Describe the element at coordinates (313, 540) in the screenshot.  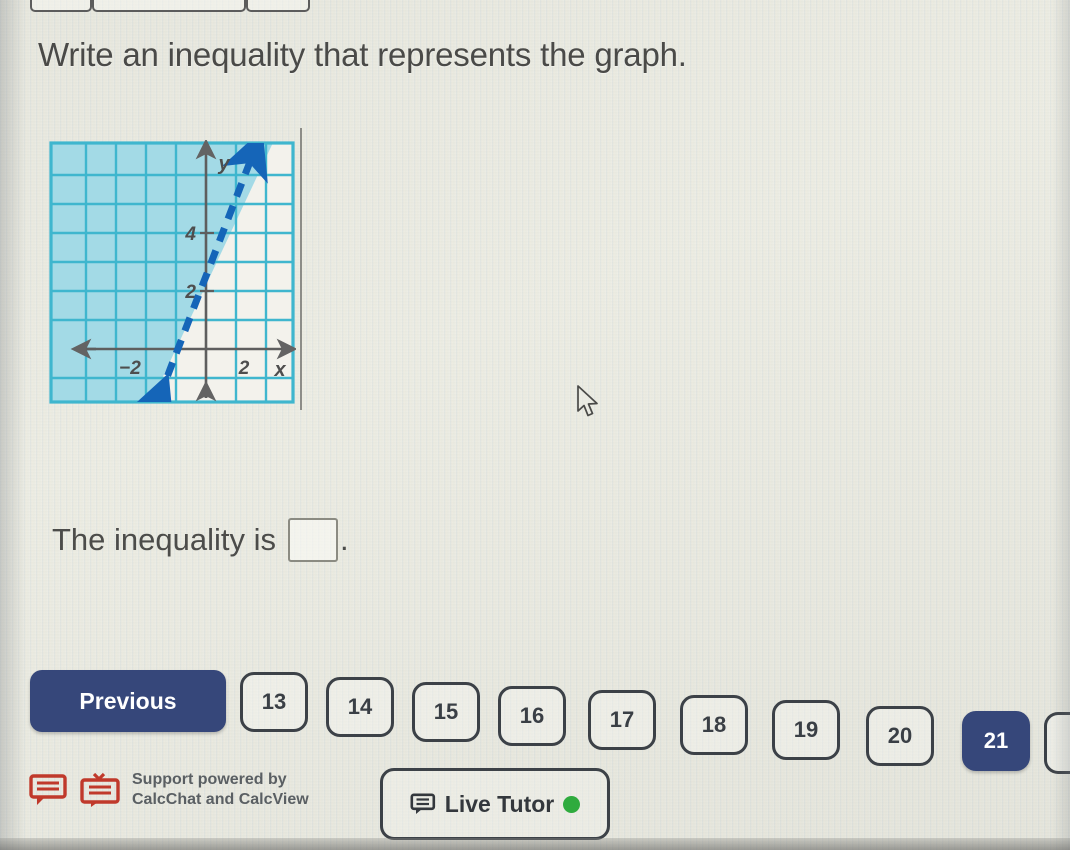
I see `answer-input-box` at that location.